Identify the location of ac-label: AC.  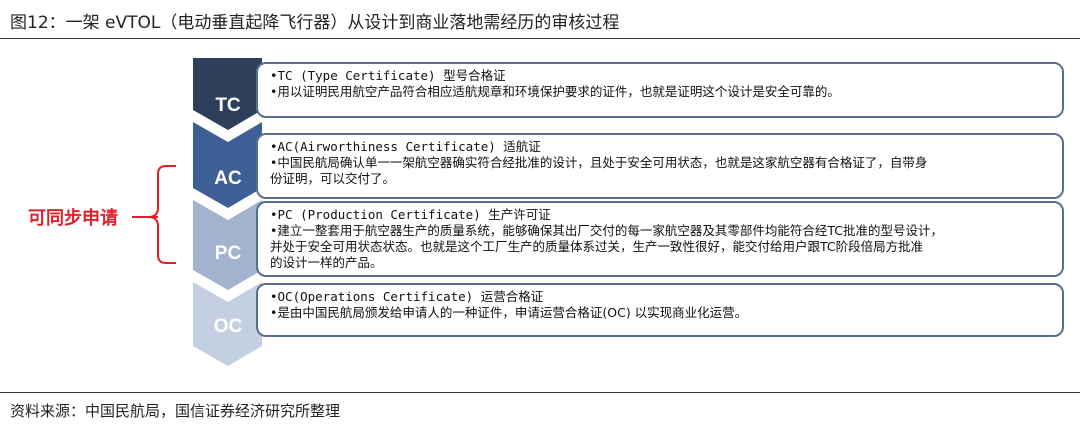
(228, 178).